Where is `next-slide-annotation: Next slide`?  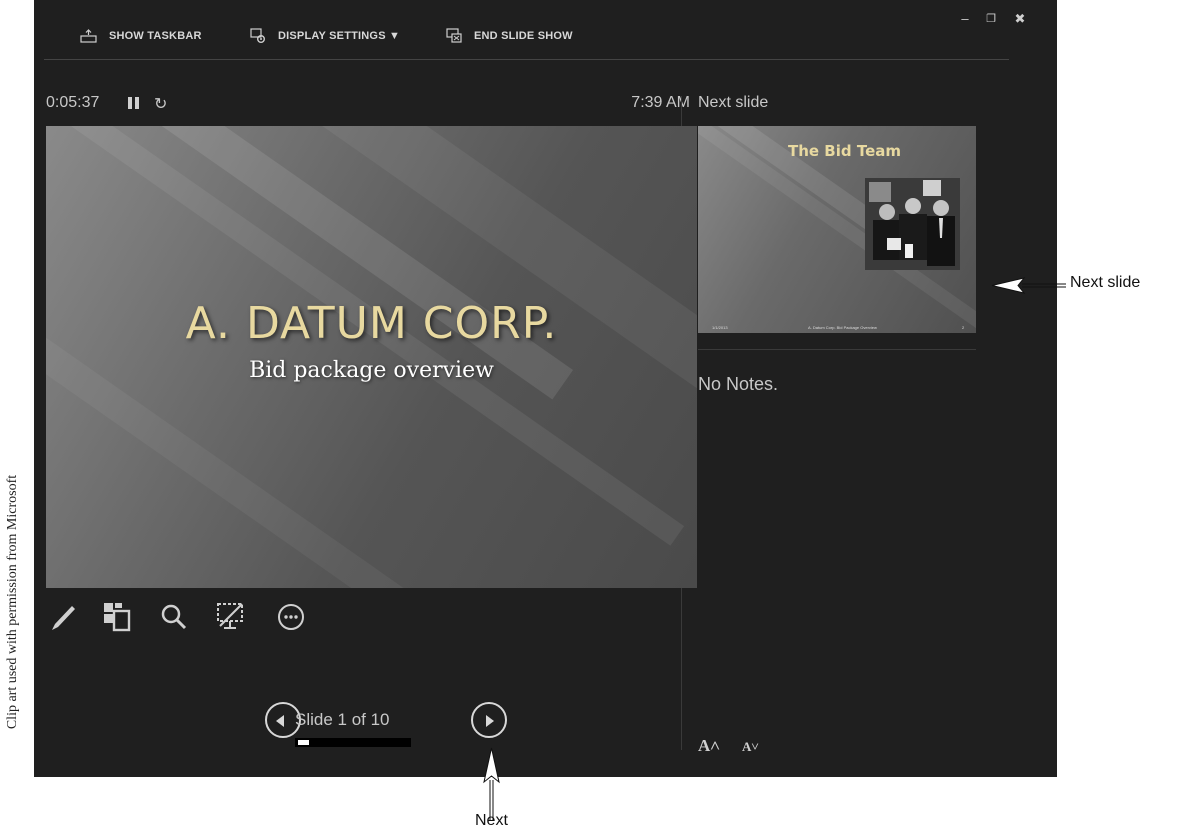 next-slide-annotation: Next slide is located at coordinates (1105, 282).